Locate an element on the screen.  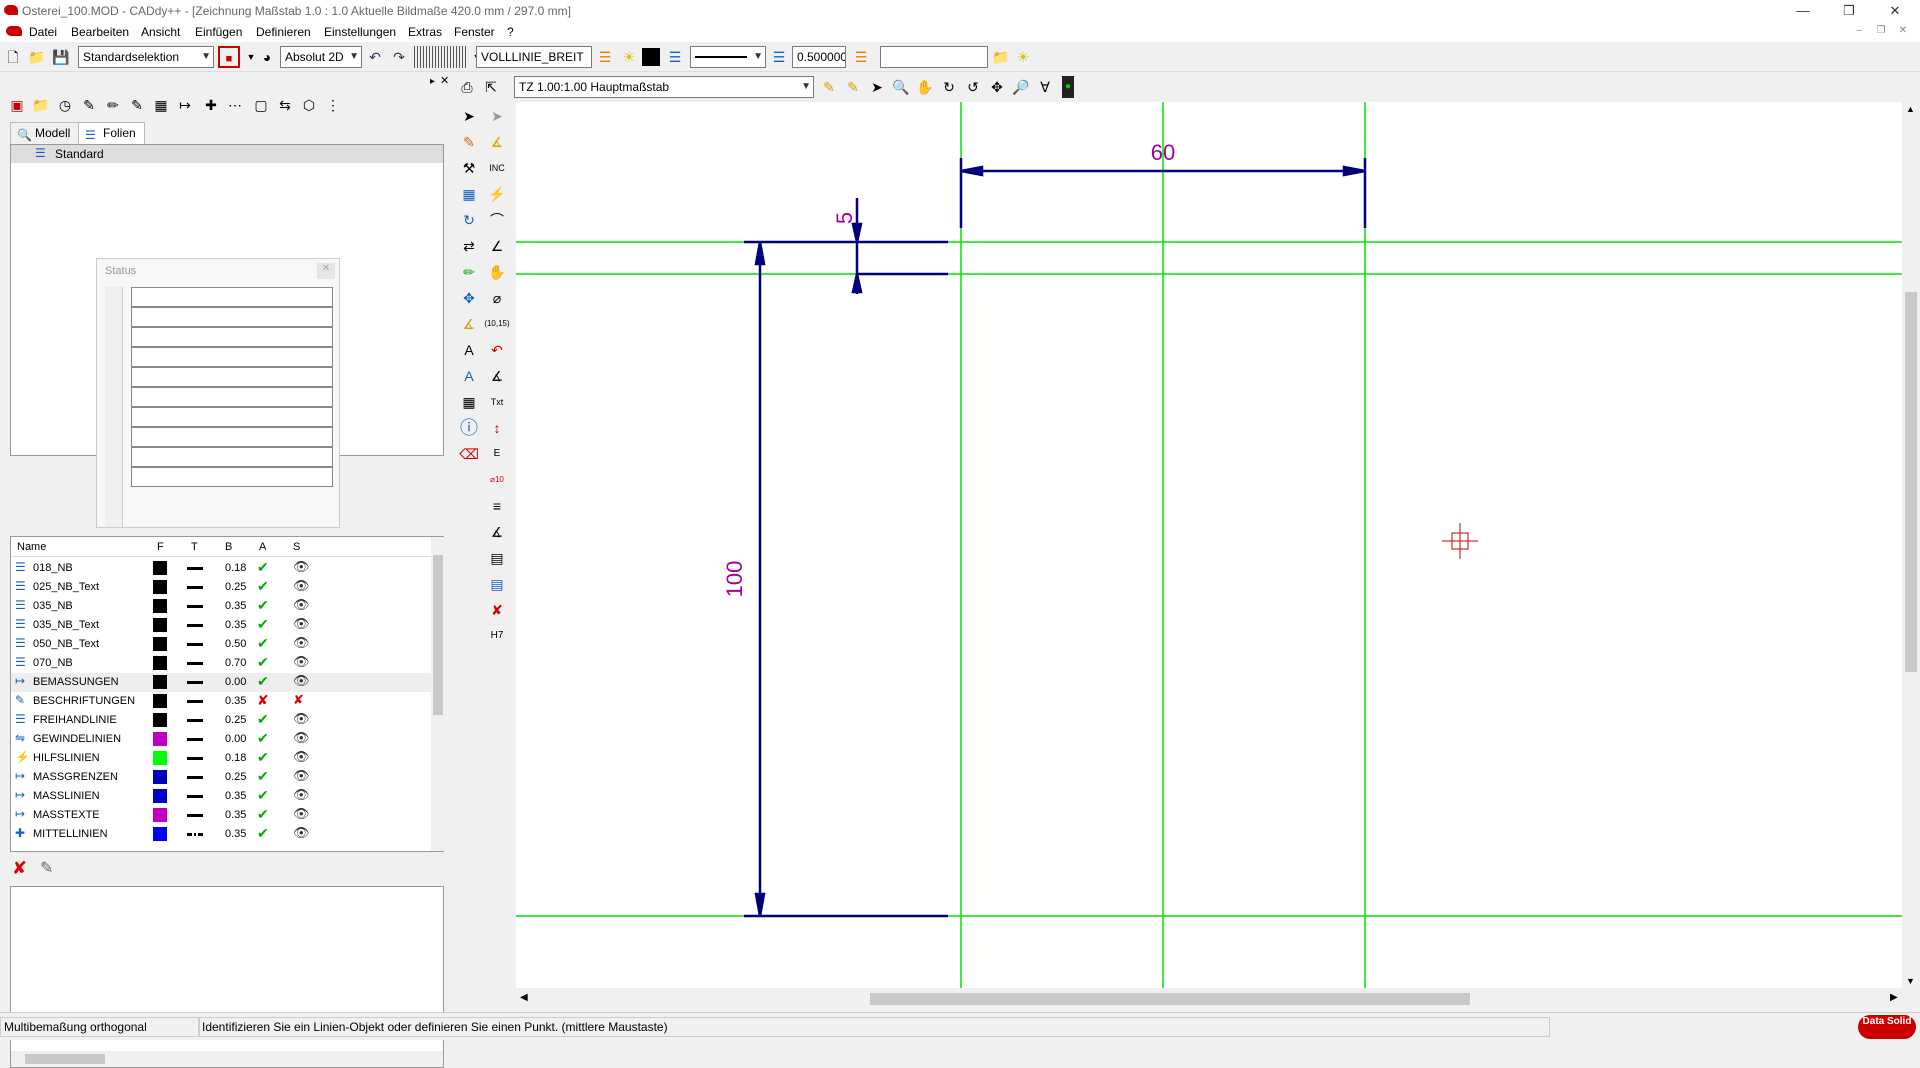
coordinate-point-icon: (10,15) is located at coordinates (497, 324).